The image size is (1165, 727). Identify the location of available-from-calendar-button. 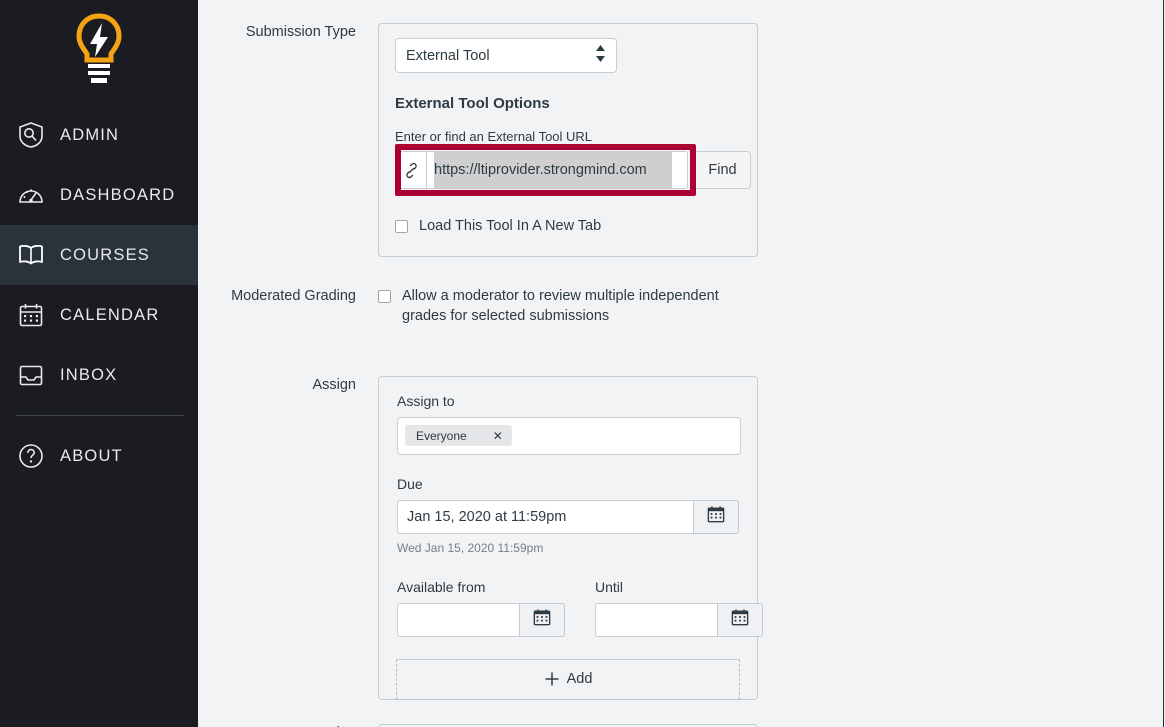
(542, 619).